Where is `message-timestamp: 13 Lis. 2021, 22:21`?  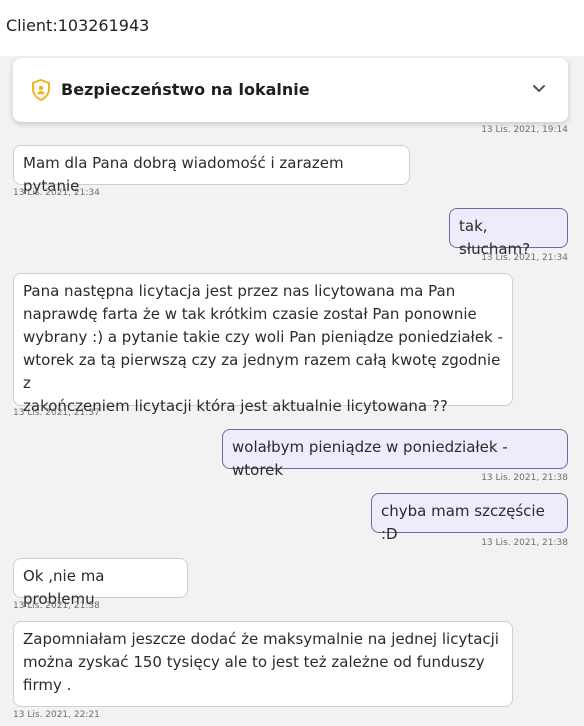 message-timestamp: 13 Lis. 2021, 22:21 is located at coordinates (56, 715).